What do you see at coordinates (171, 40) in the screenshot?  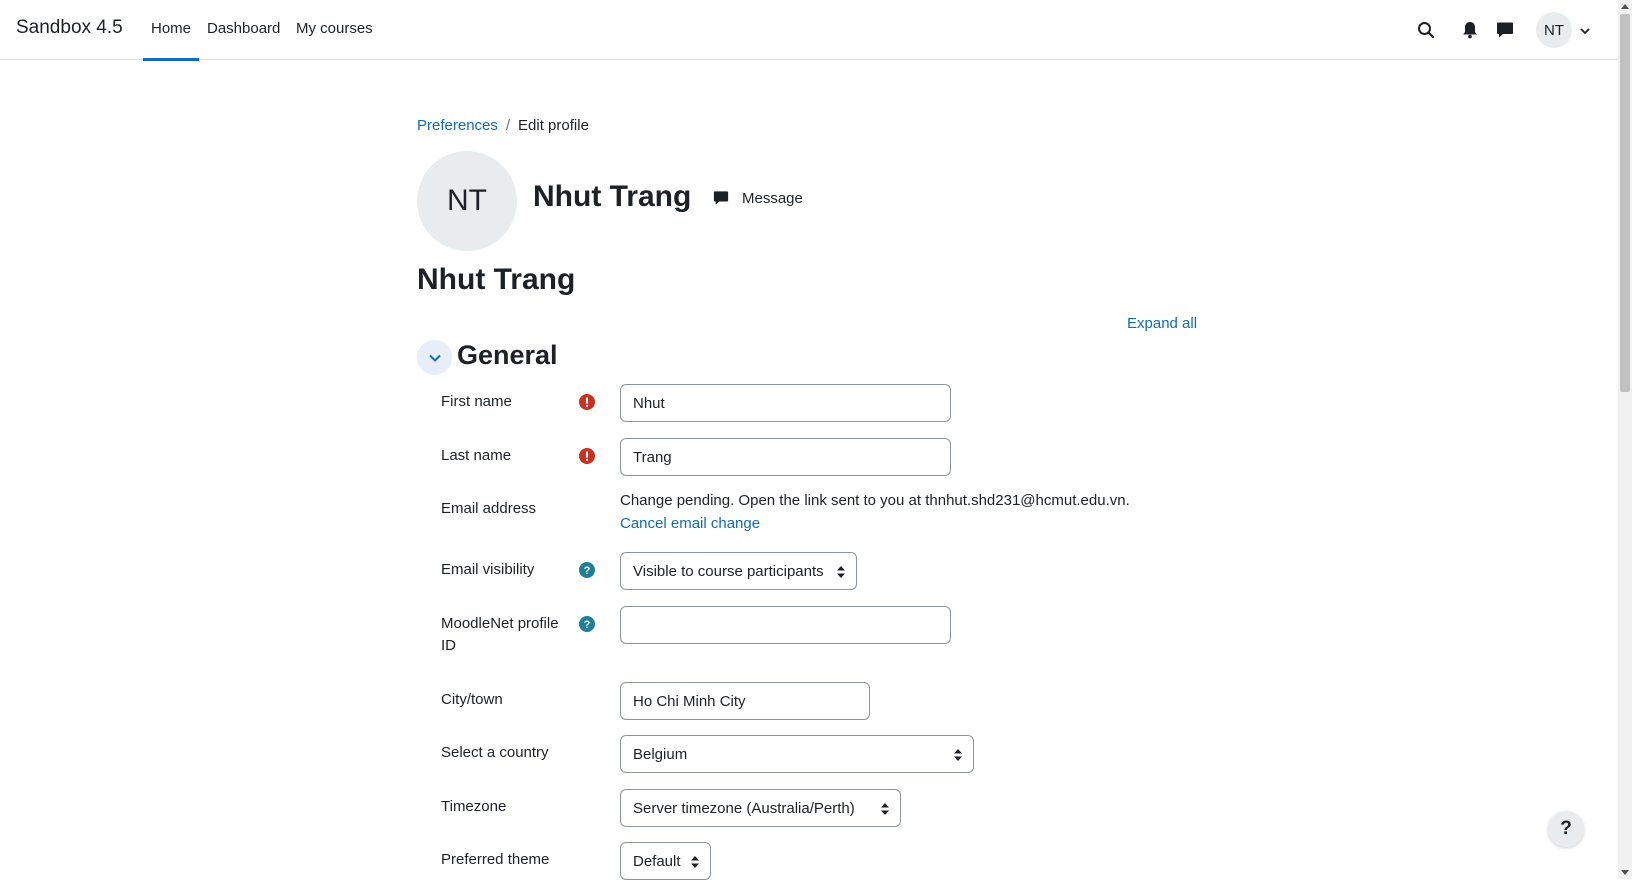 I see `nav-home-link: Home` at bounding box center [171, 40].